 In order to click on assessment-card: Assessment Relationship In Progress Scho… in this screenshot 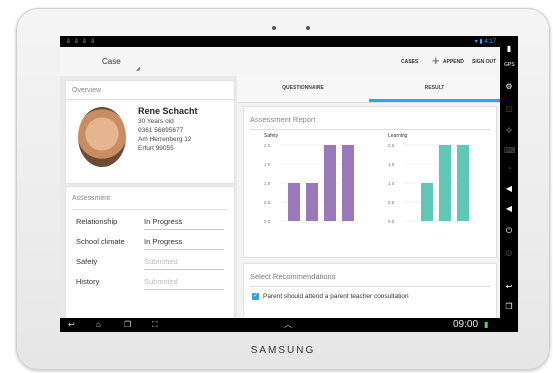, I will do `click(150, 259)`.